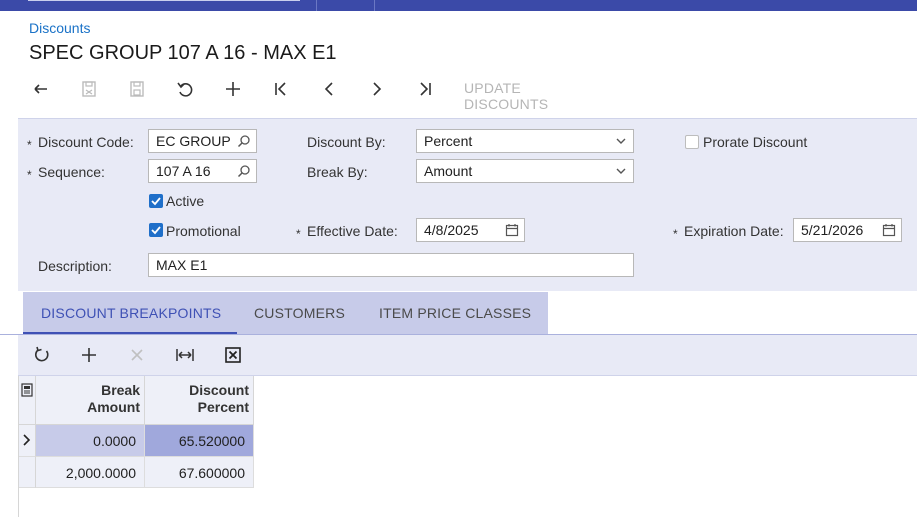 The image size is (917, 517). I want to click on tab-customers: CUSTOMERS, so click(299, 313).